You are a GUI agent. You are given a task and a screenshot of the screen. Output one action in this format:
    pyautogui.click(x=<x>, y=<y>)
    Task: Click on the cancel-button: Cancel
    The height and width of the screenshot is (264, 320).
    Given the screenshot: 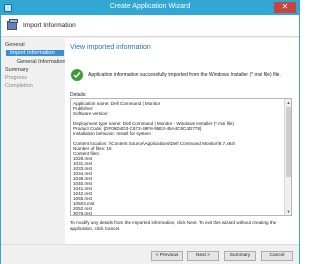 What is the action you would take?
    pyautogui.click(x=277, y=256)
    